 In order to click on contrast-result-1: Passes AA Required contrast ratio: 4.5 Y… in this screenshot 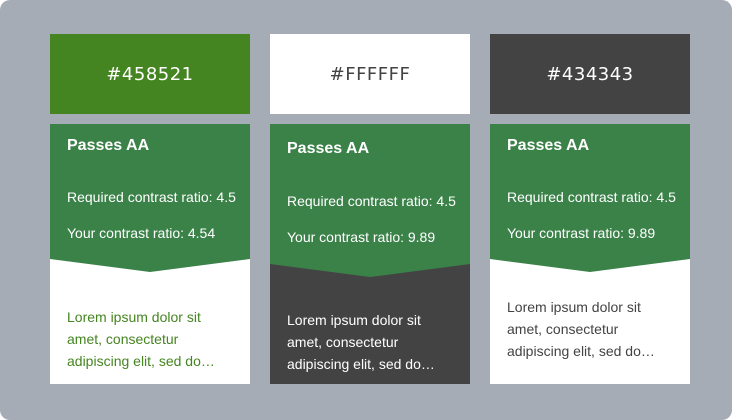, I will do `click(150, 199)`.